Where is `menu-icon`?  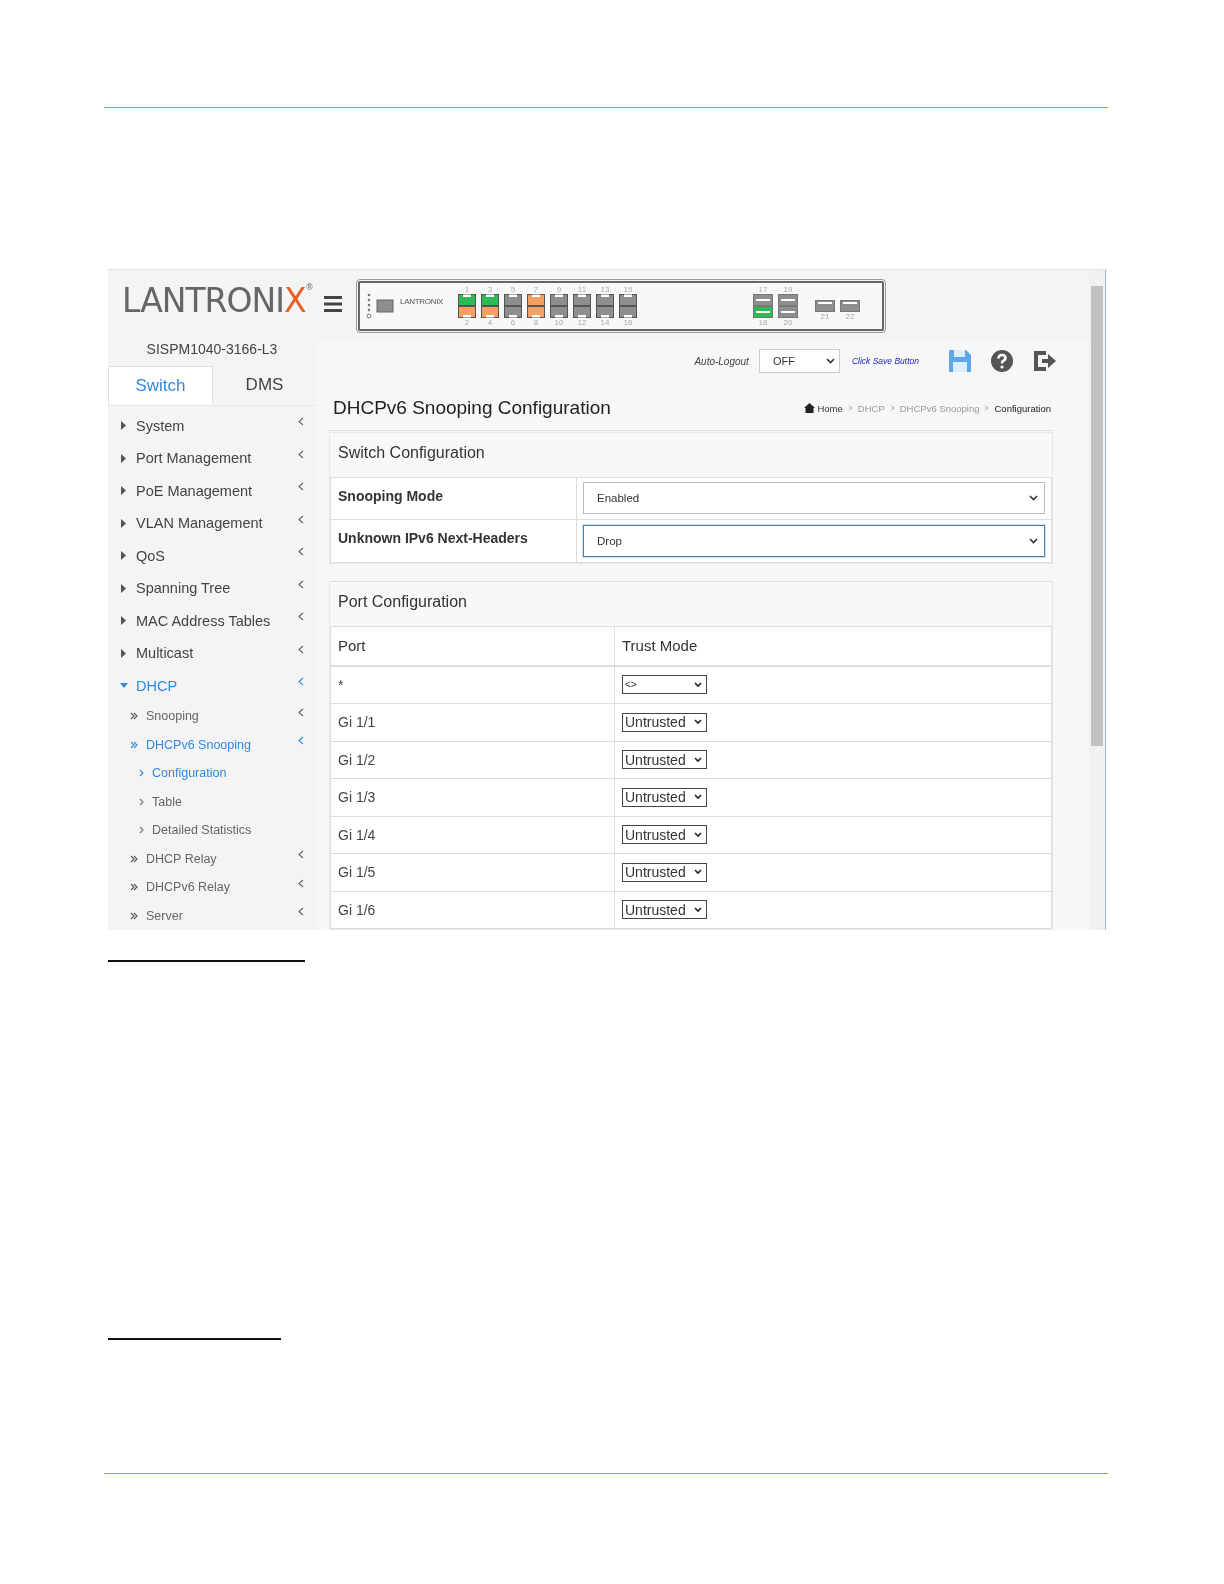 menu-icon is located at coordinates (333, 303).